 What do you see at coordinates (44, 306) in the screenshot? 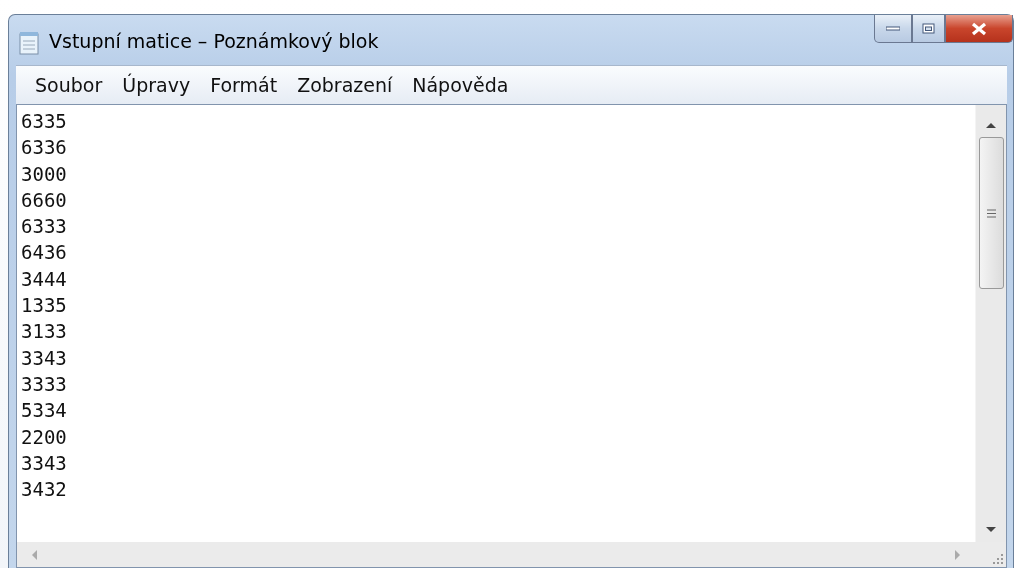
I see `text-line: 1335` at bounding box center [44, 306].